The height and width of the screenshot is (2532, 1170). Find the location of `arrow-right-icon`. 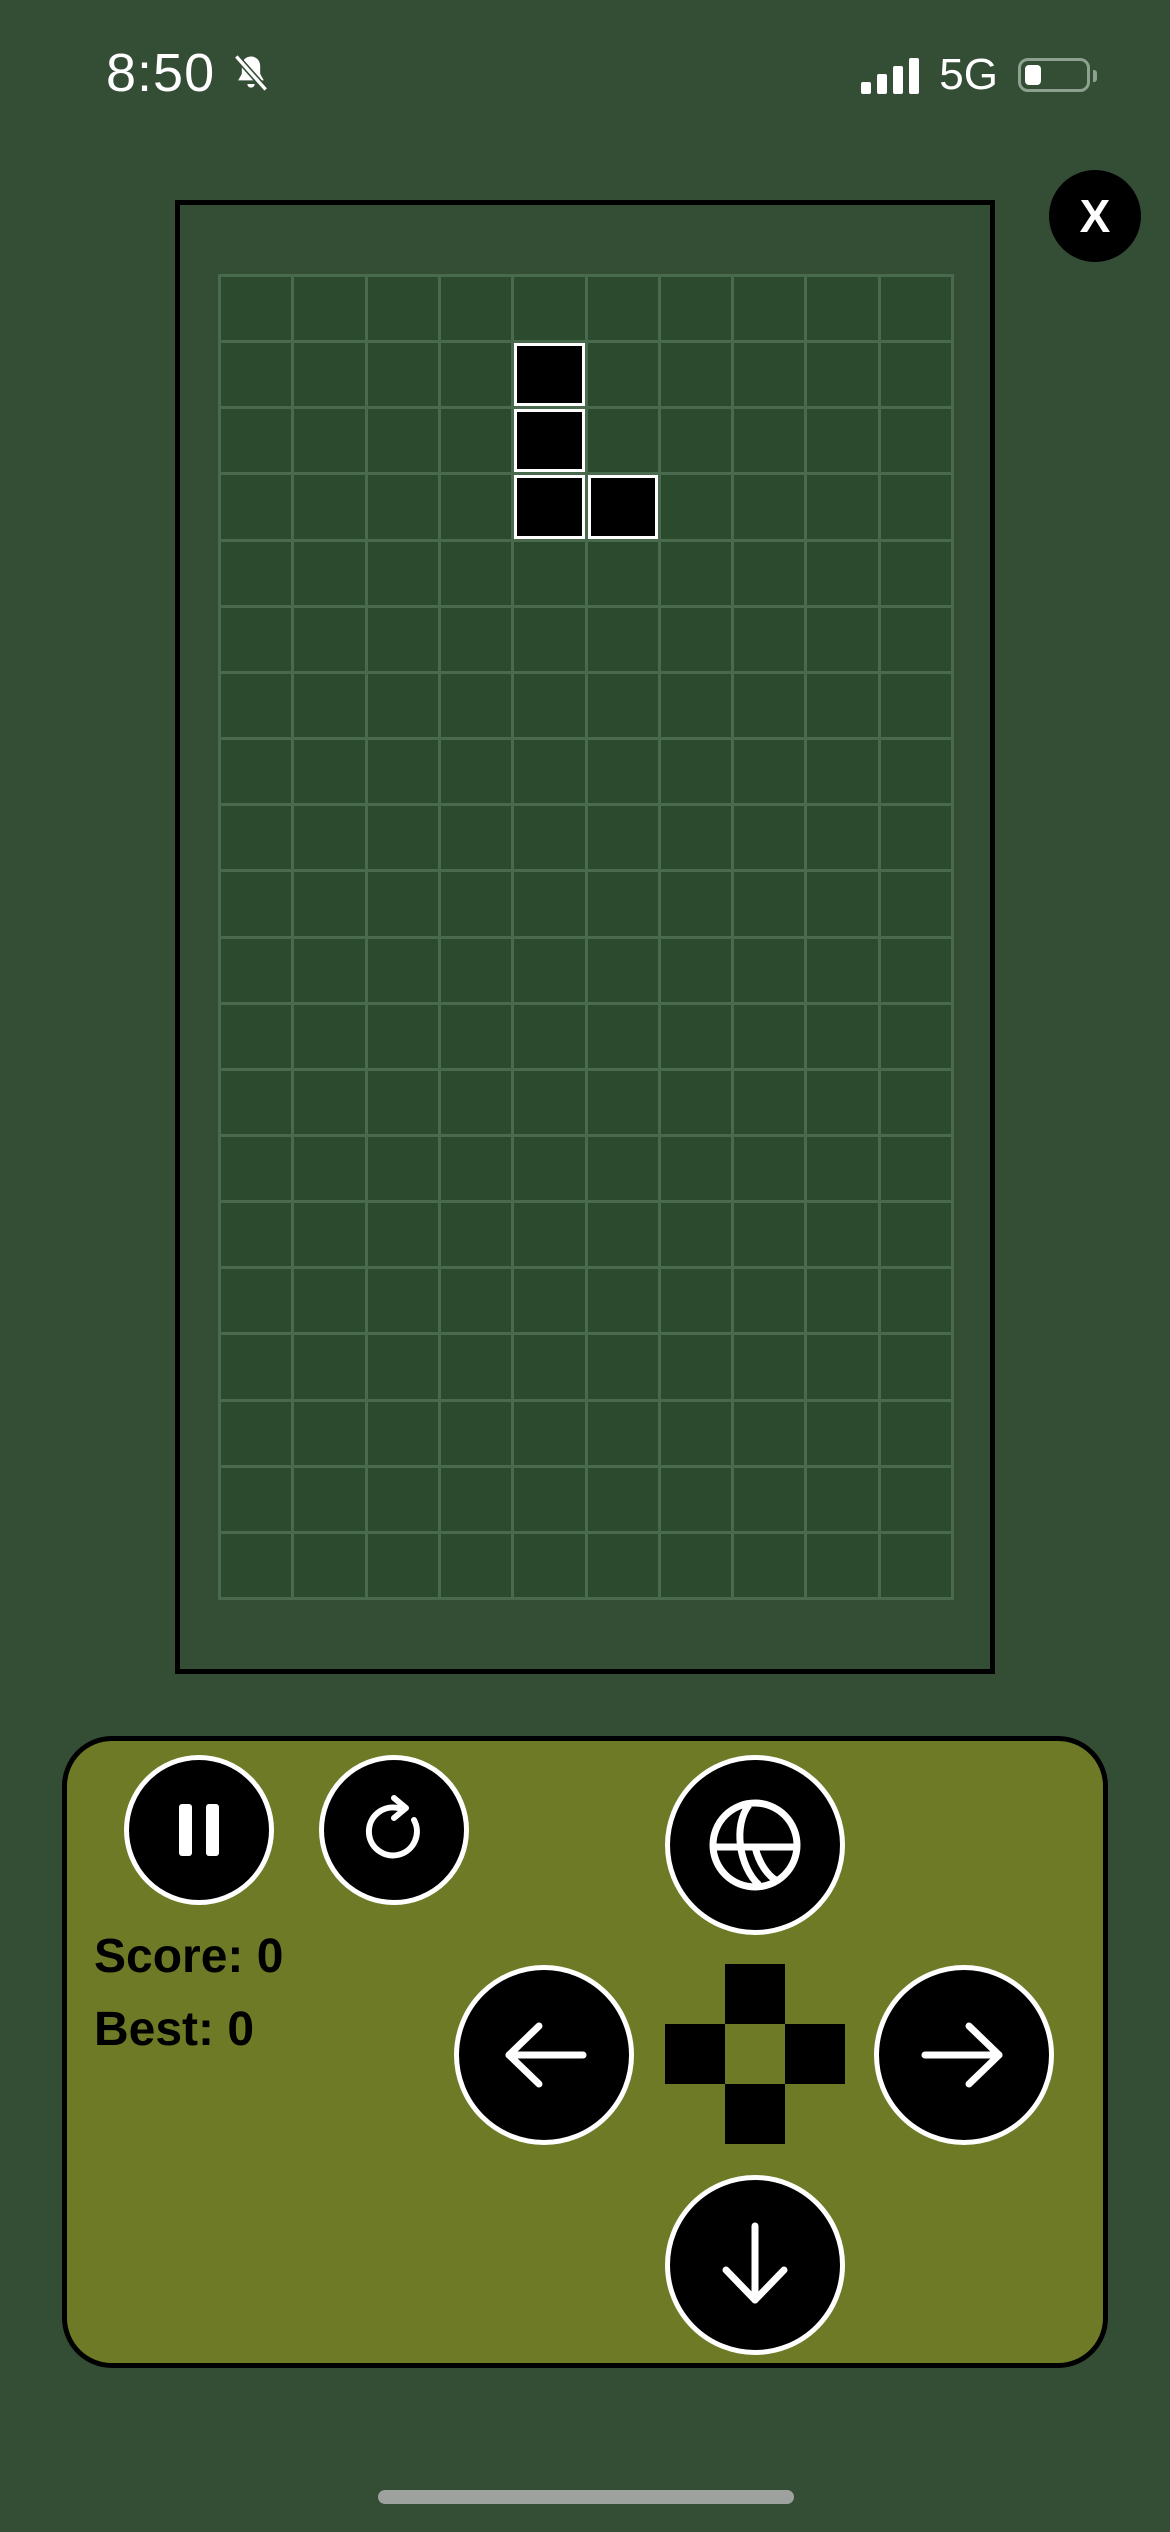

arrow-right-icon is located at coordinates (962, 2055).